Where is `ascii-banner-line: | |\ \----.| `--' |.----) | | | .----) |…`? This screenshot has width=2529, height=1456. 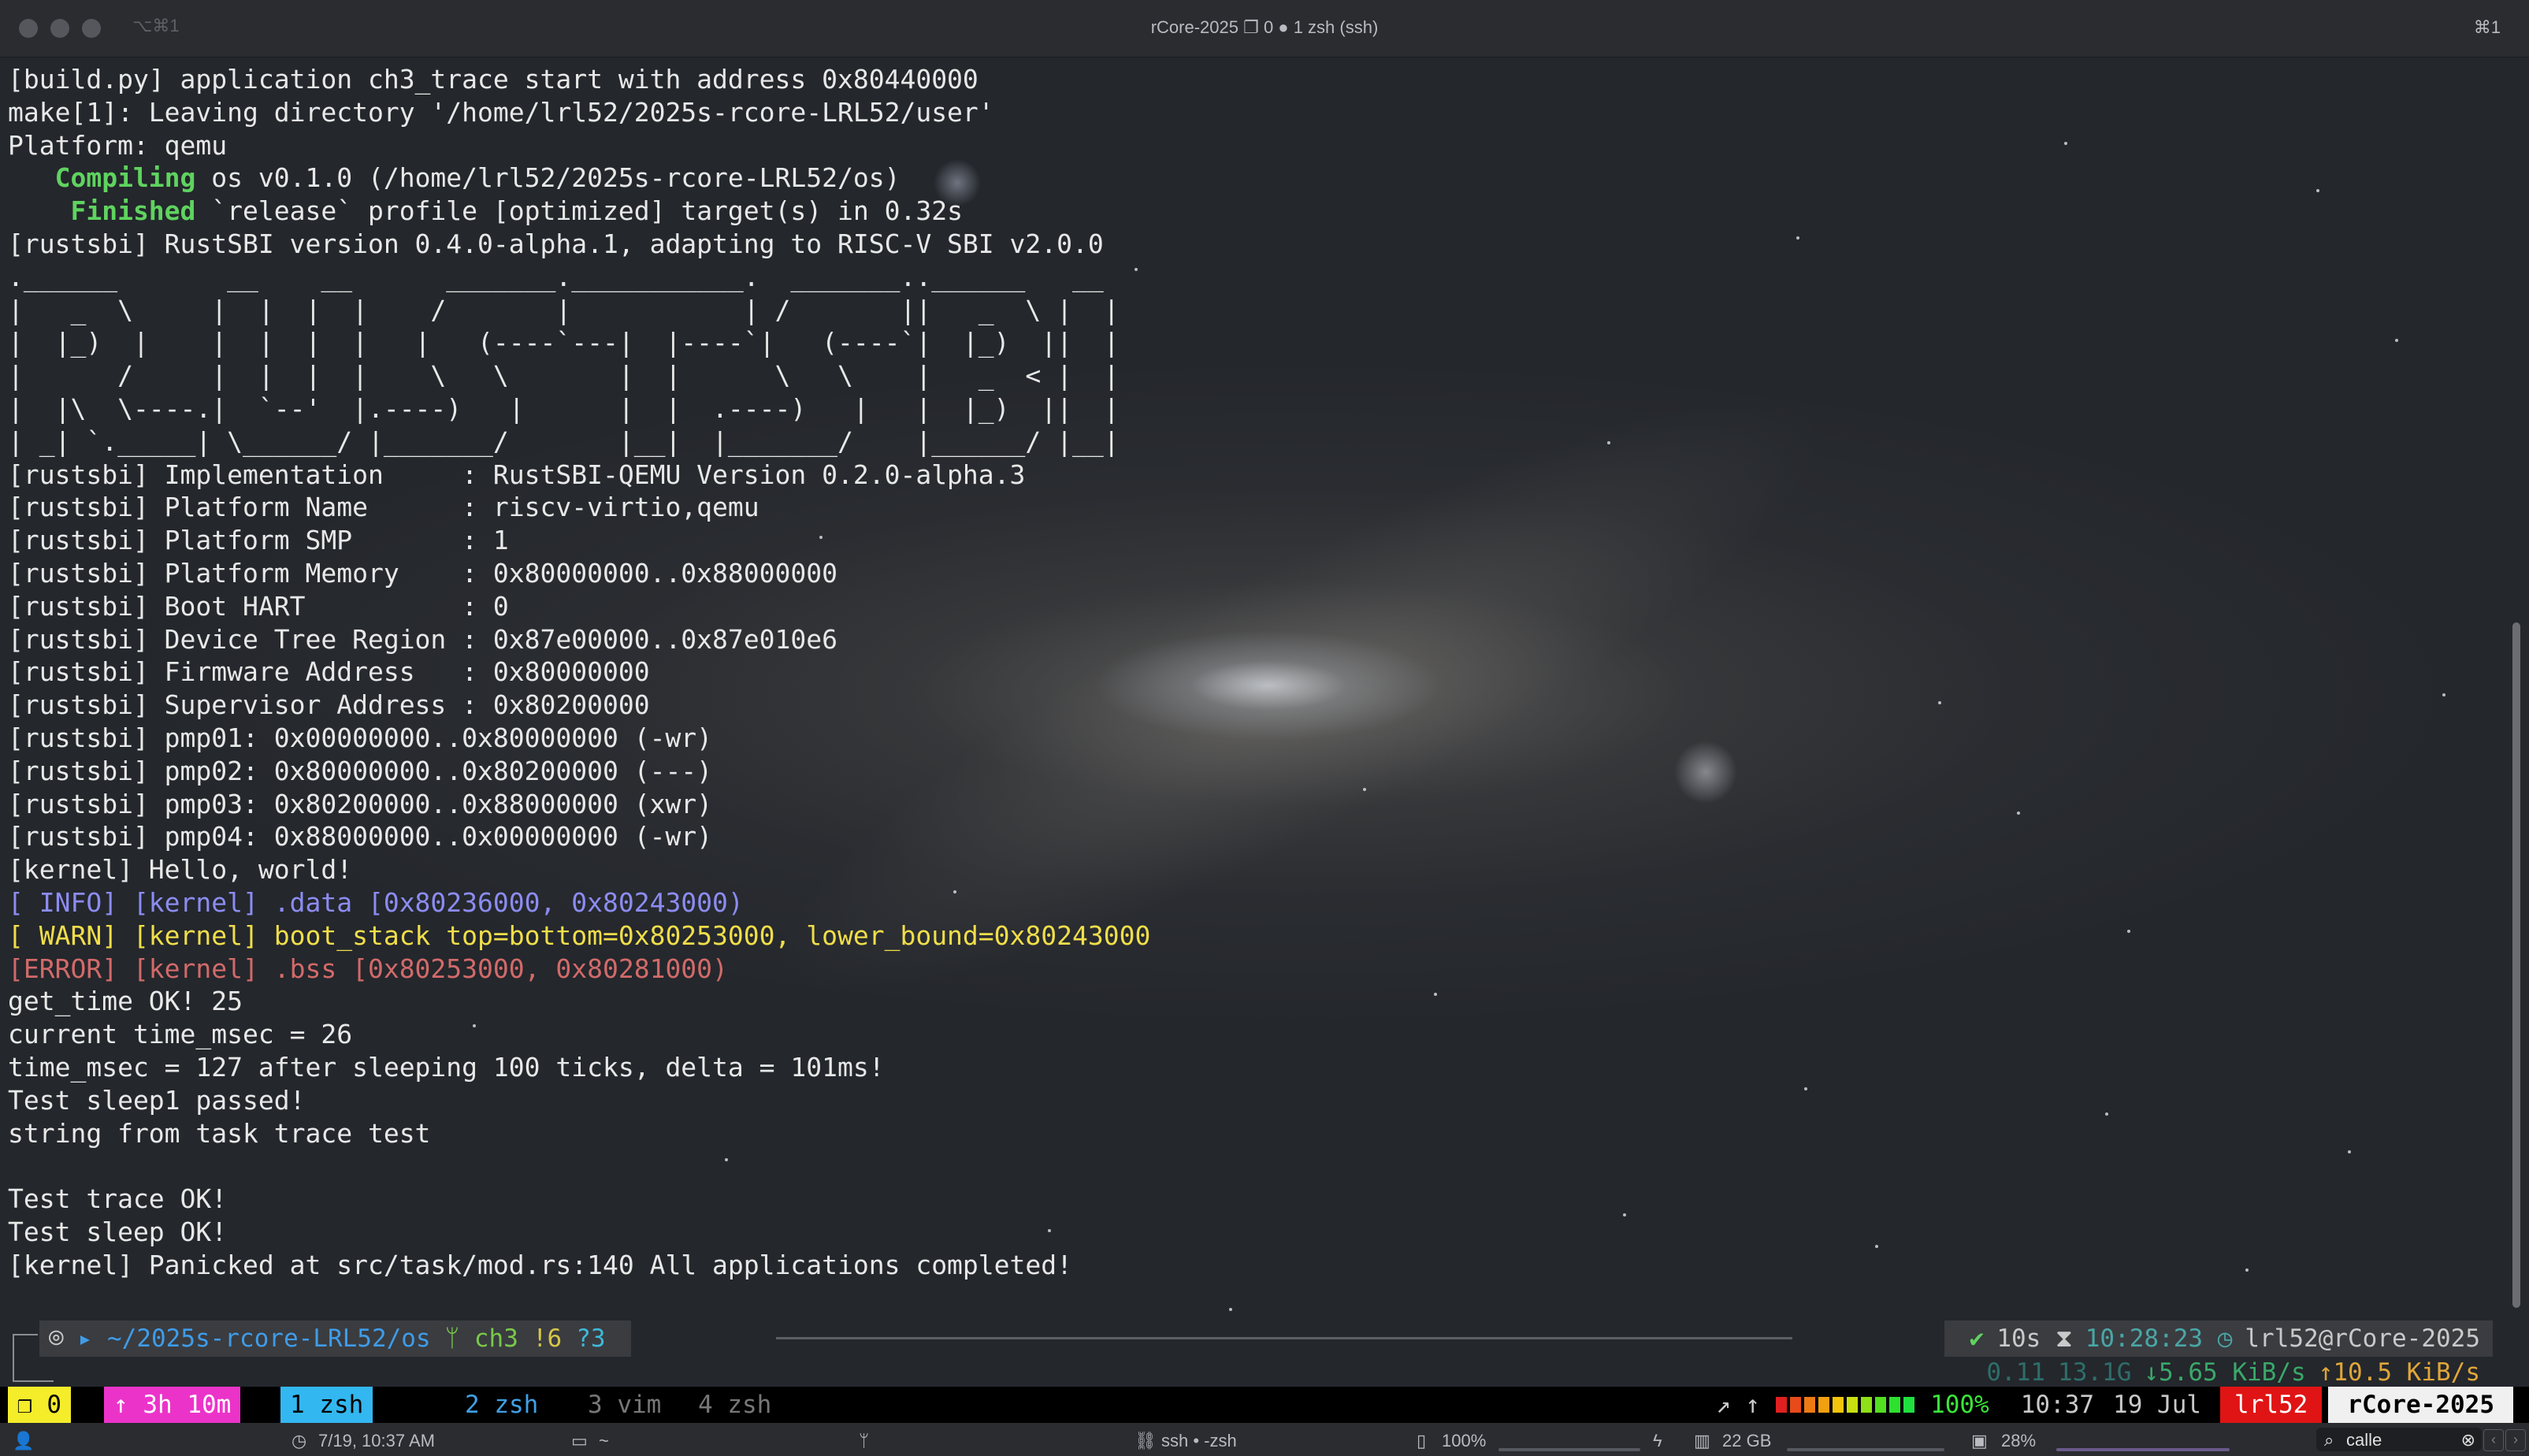 ascii-banner-line: | |\ \----.| `--' |.----) | | | .----) |… is located at coordinates (564, 408).